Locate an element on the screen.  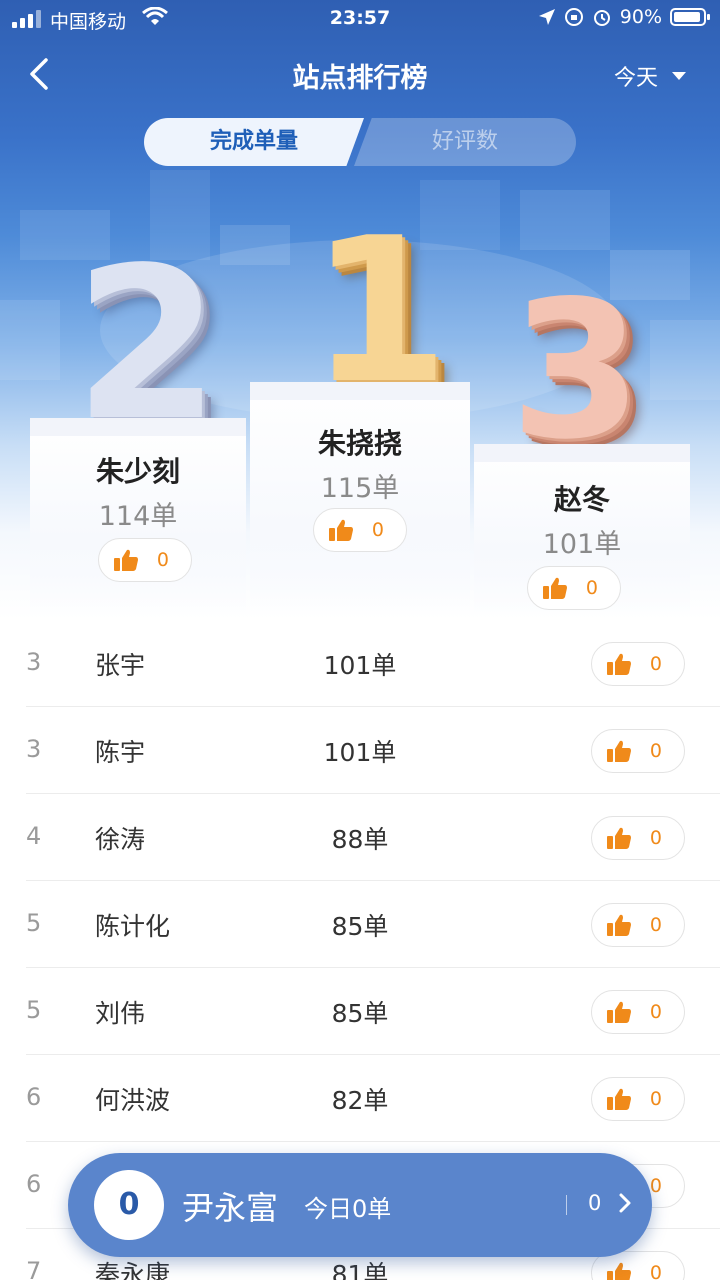
podium-first: 朱挠挠 115单 0 is located at coordinates (360, 500).